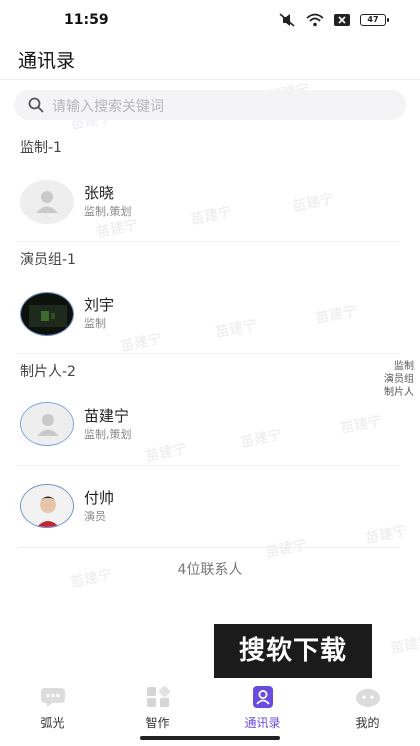 The width and height of the screenshot is (420, 746). What do you see at coordinates (36, 105) in the screenshot?
I see `search-icon` at bounding box center [36, 105].